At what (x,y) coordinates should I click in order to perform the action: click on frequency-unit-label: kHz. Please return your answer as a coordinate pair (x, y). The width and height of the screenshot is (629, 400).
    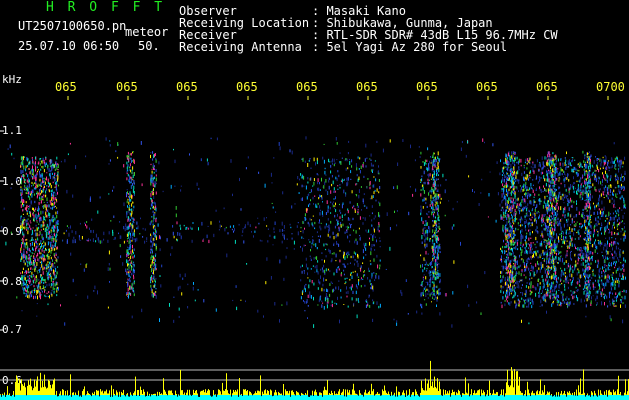
    Looking at the image, I should click on (12, 79).